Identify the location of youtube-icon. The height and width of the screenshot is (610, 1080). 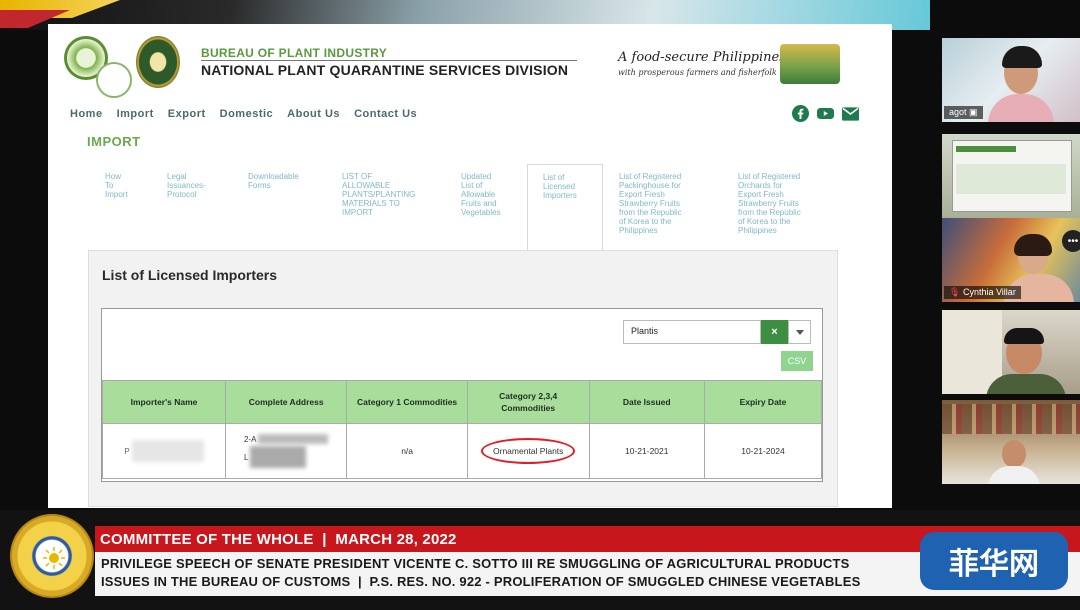
(825, 113).